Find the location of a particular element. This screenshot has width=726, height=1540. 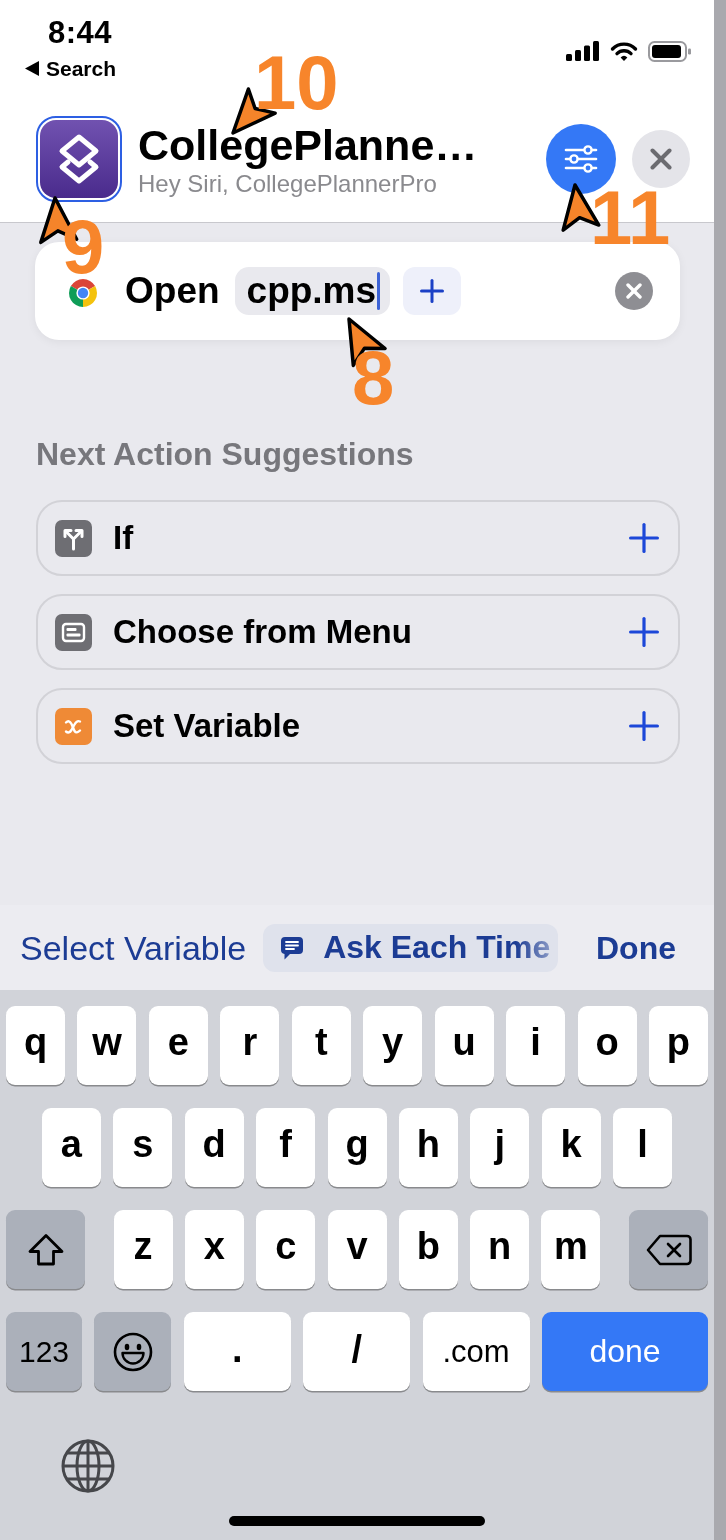

globe-icon is located at coordinates (88, 1466).